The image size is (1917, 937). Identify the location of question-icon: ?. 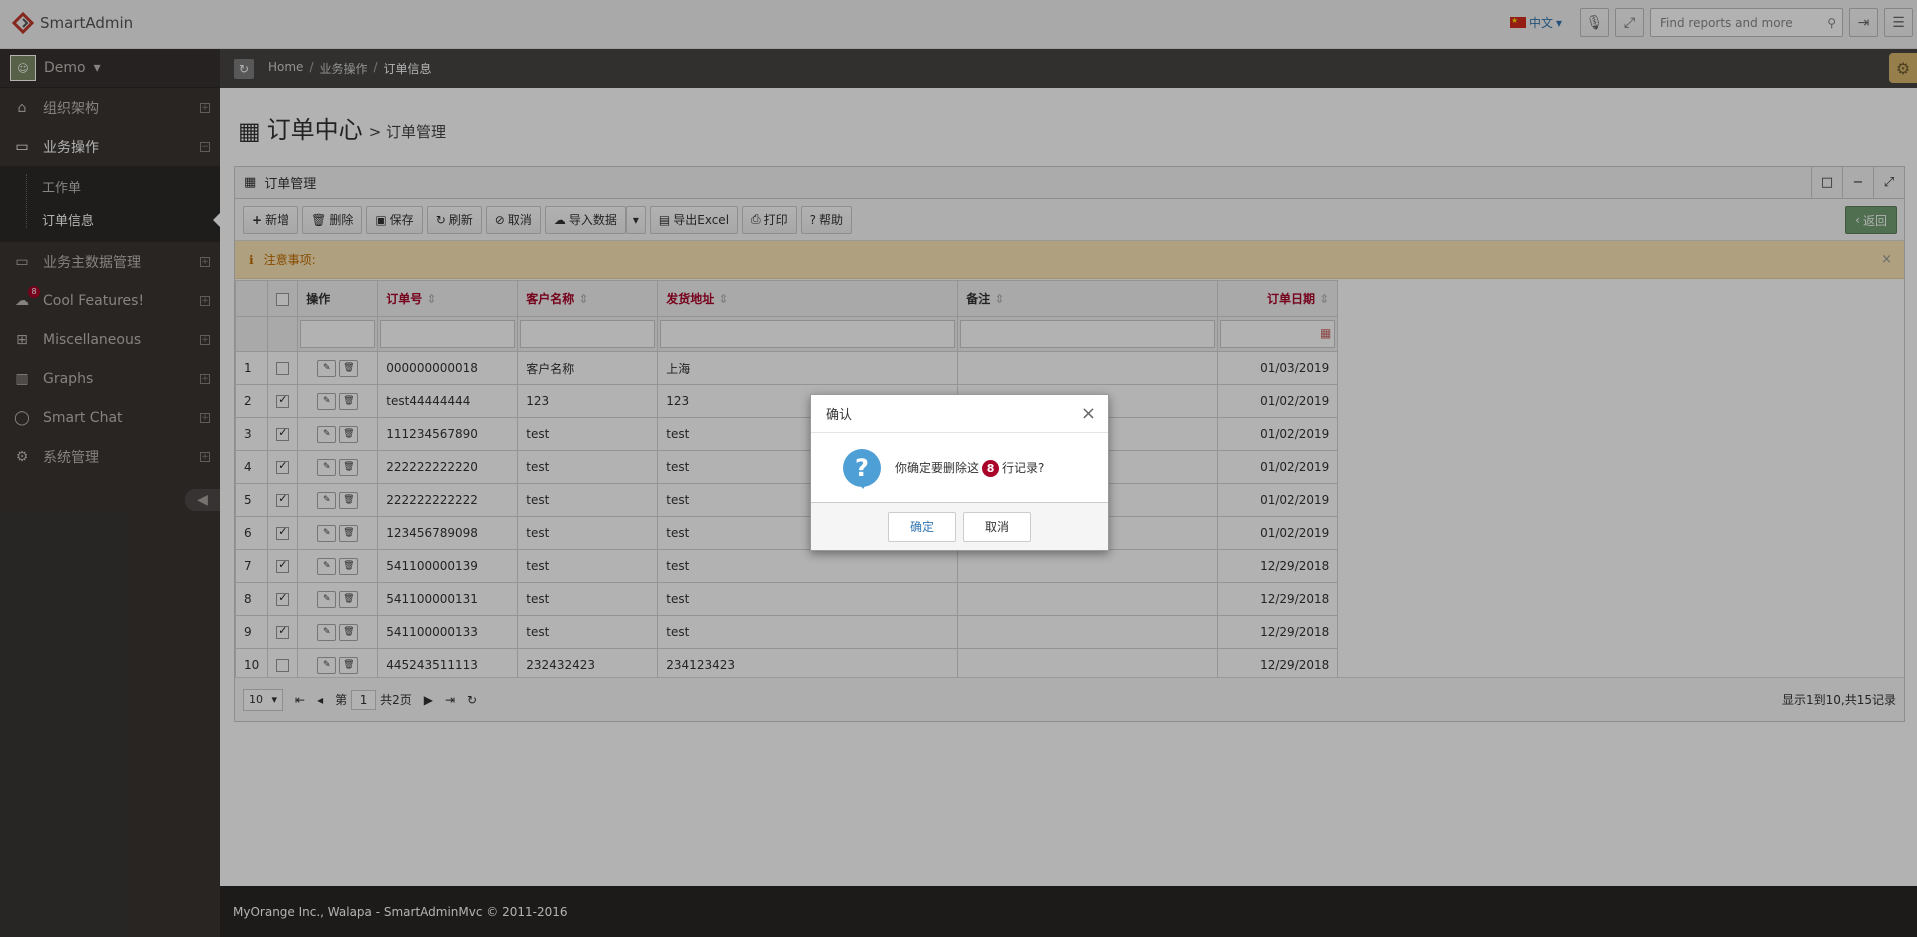
(862, 468).